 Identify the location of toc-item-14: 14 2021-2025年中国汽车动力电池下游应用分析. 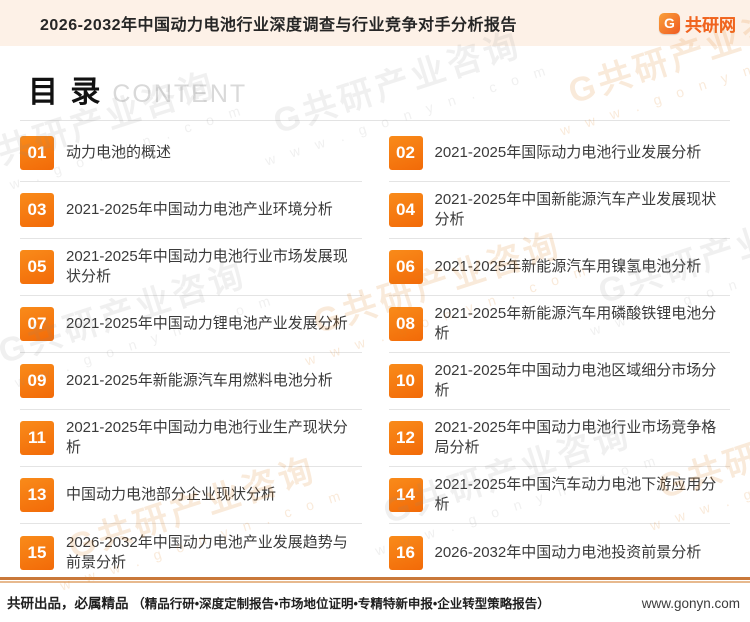
(559, 495).